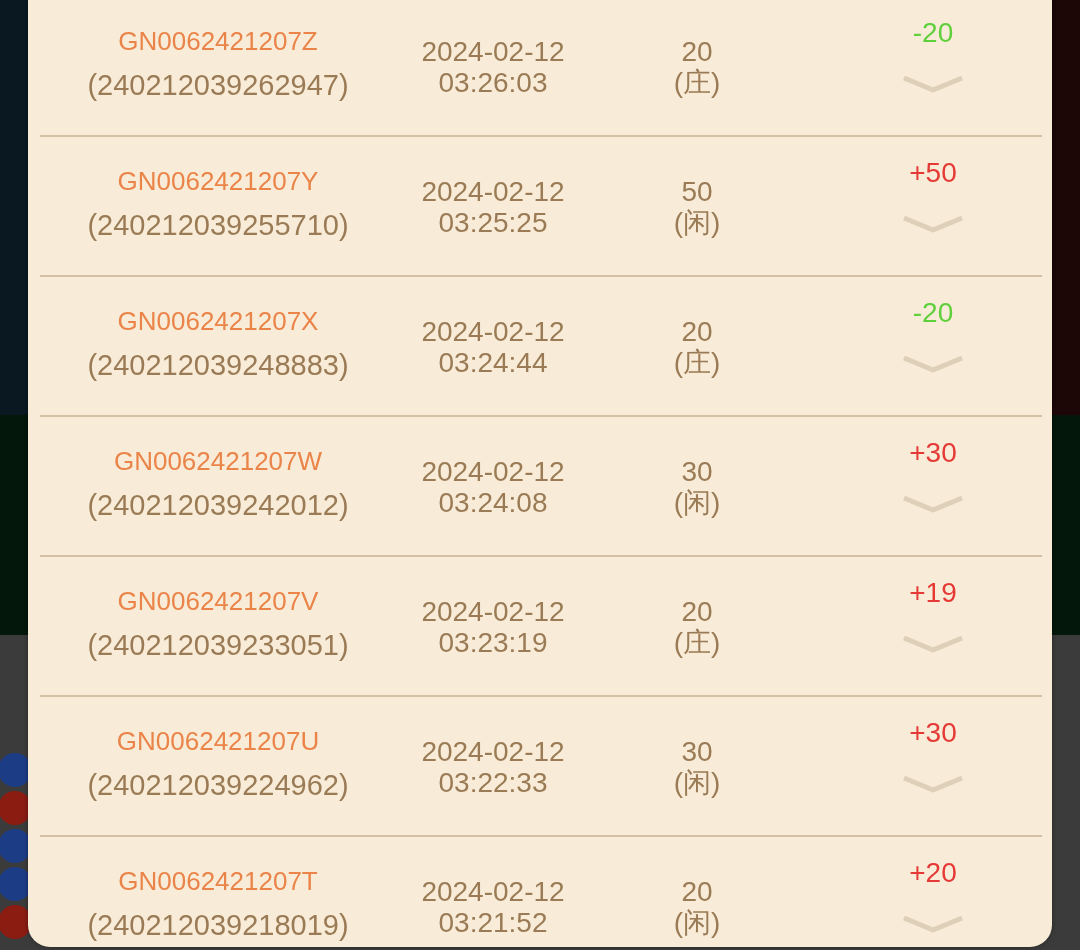  Describe the element at coordinates (218, 645) in the screenshot. I see `serial-number: (240212039233051)` at that location.